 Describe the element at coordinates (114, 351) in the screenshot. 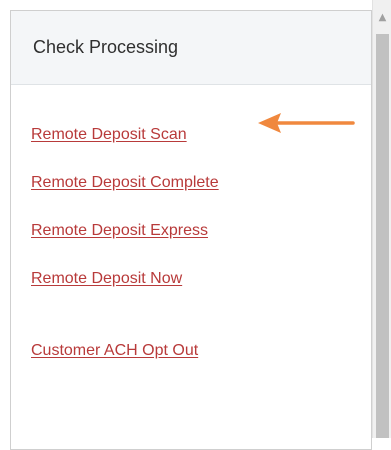

I see `customer-ach-opt-out-link: Customer ACH Opt Out` at that location.